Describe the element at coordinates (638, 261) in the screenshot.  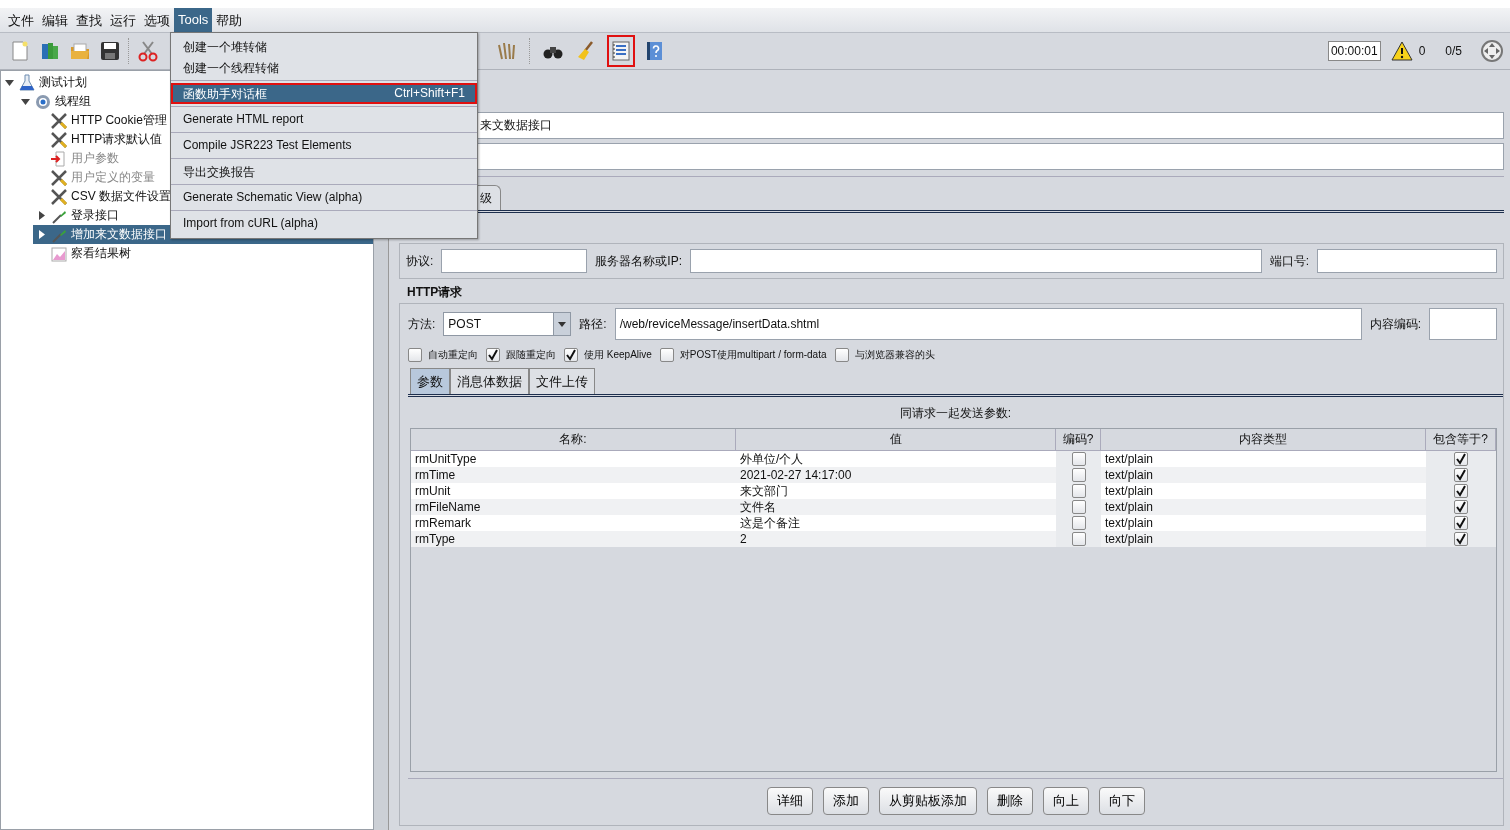
I see `server-label: 服务器名称或IP:` at that location.